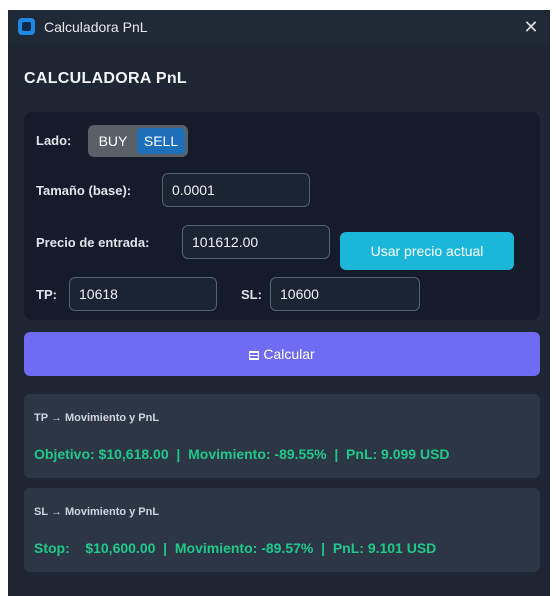 The image size is (556, 596). Describe the element at coordinates (279, 27) in the screenshot. I see `title-bar: Calculadora PnL ✕` at that location.